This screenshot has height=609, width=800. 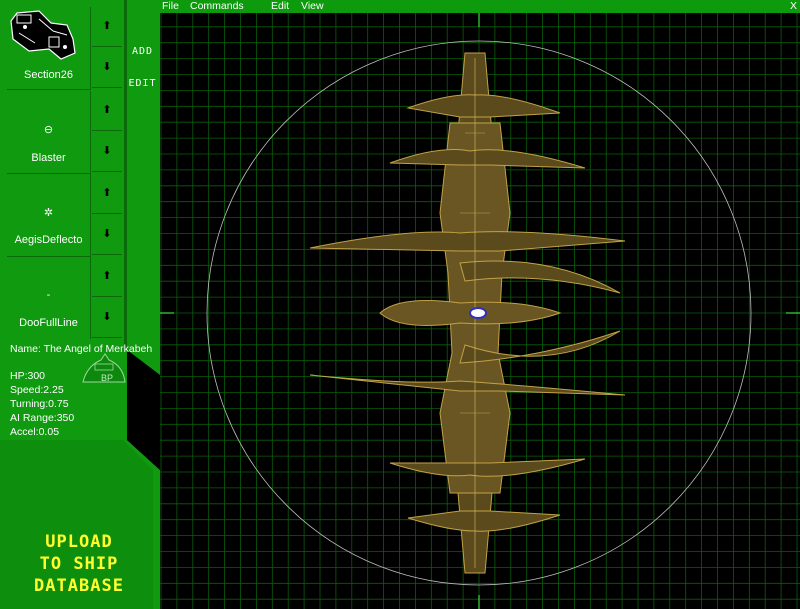 What do you see at coordinates (217, 6) in the screenshot?
I see `menu-commands: Commands` at bounding box center [217, 6].